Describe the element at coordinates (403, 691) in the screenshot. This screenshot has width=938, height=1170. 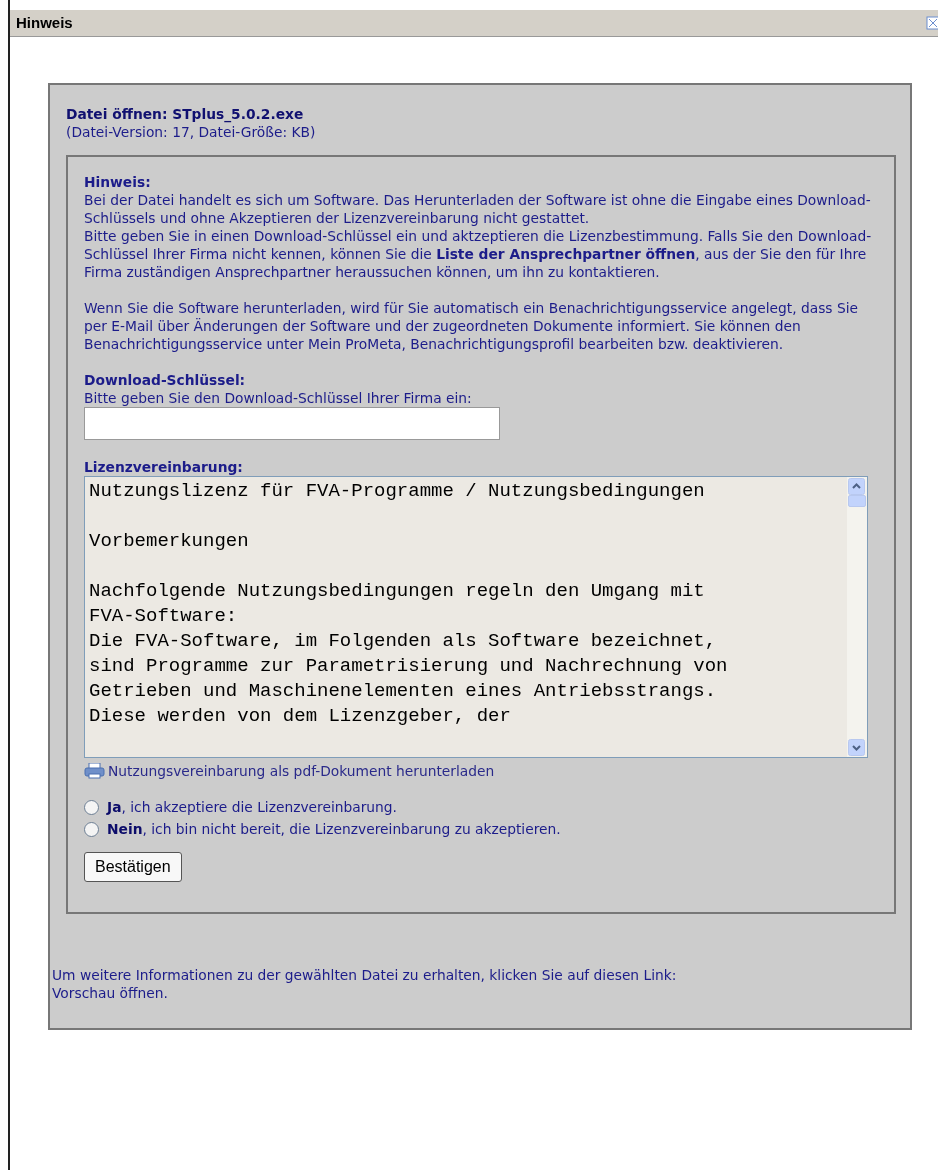
I see `license-text-line: Getrieben und Maschinenelementen eines Antriebsstrangs.` at that location.